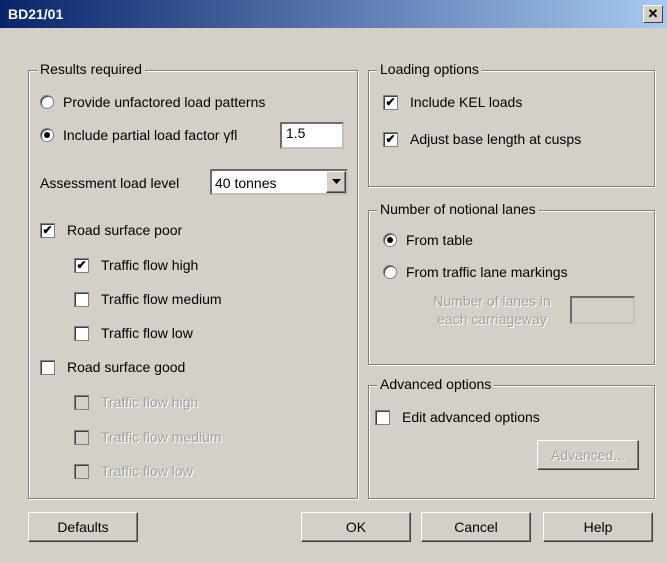 The height and width of the screenshot is (563, 667). I want to click on lanes-count-label: Number of lanes in each carriageway, so click(492, 310).